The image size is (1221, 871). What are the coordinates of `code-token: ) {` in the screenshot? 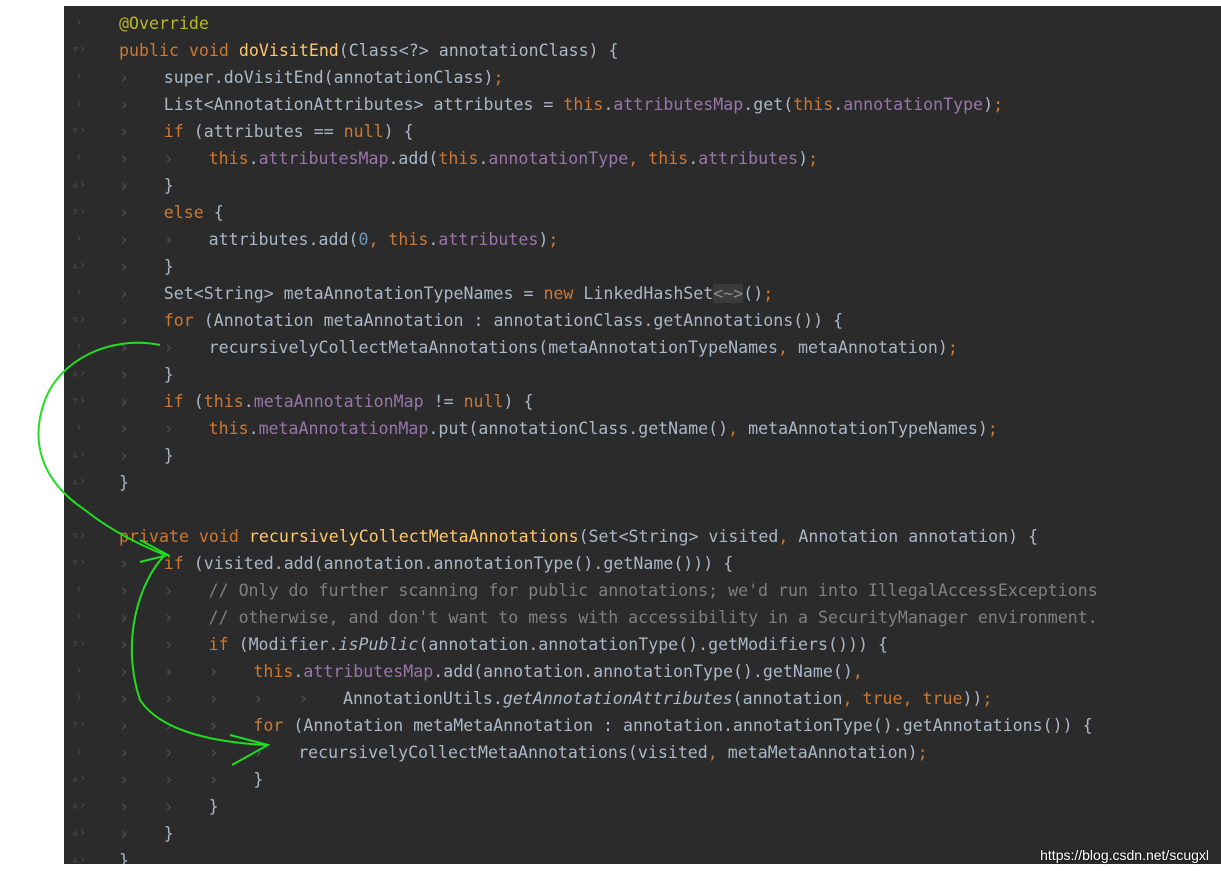 It's located at (398, 131).